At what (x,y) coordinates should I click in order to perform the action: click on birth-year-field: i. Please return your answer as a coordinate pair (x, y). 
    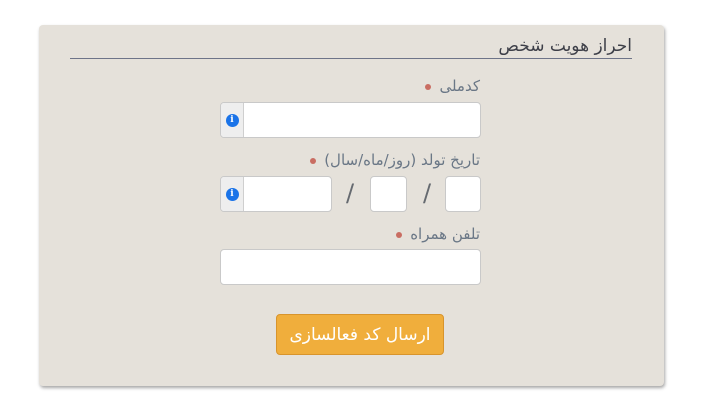
    Looking at the image, I should click on (276, 194).